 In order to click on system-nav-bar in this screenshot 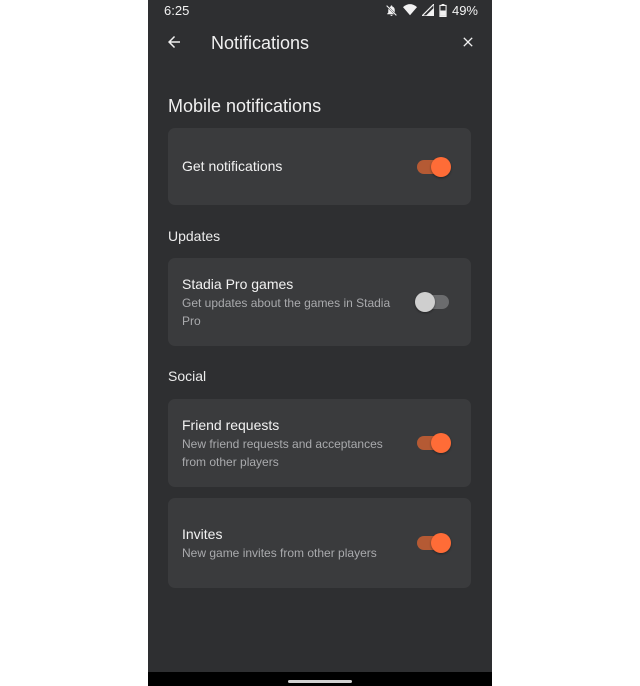, I will do `click(320, 679)`.